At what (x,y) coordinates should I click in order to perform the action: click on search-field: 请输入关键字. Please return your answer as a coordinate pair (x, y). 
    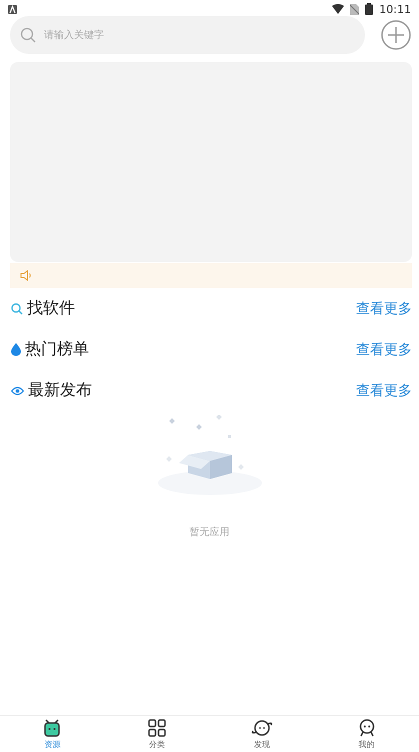
    Looking at the image, I should click on (187, 35).